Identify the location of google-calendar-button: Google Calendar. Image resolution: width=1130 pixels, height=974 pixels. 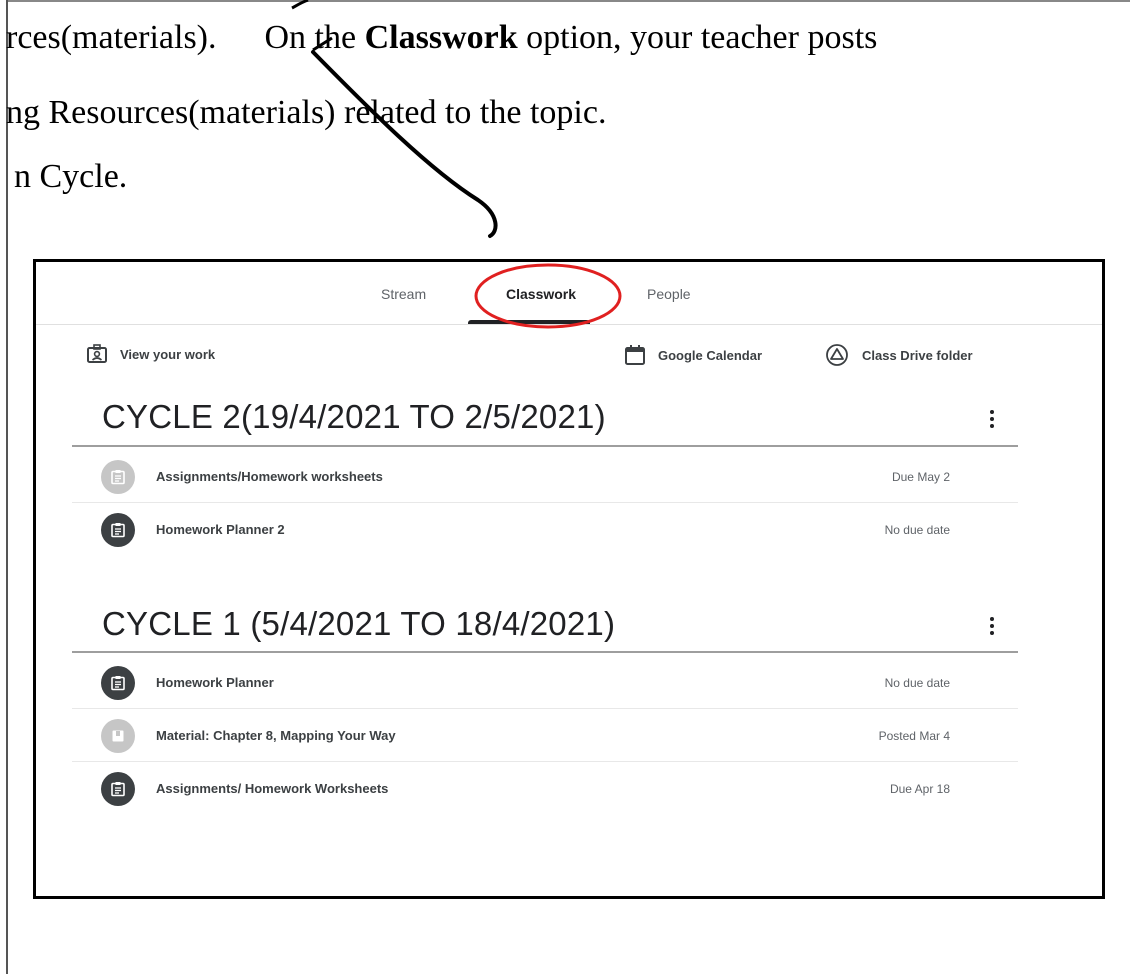
(693, 355).